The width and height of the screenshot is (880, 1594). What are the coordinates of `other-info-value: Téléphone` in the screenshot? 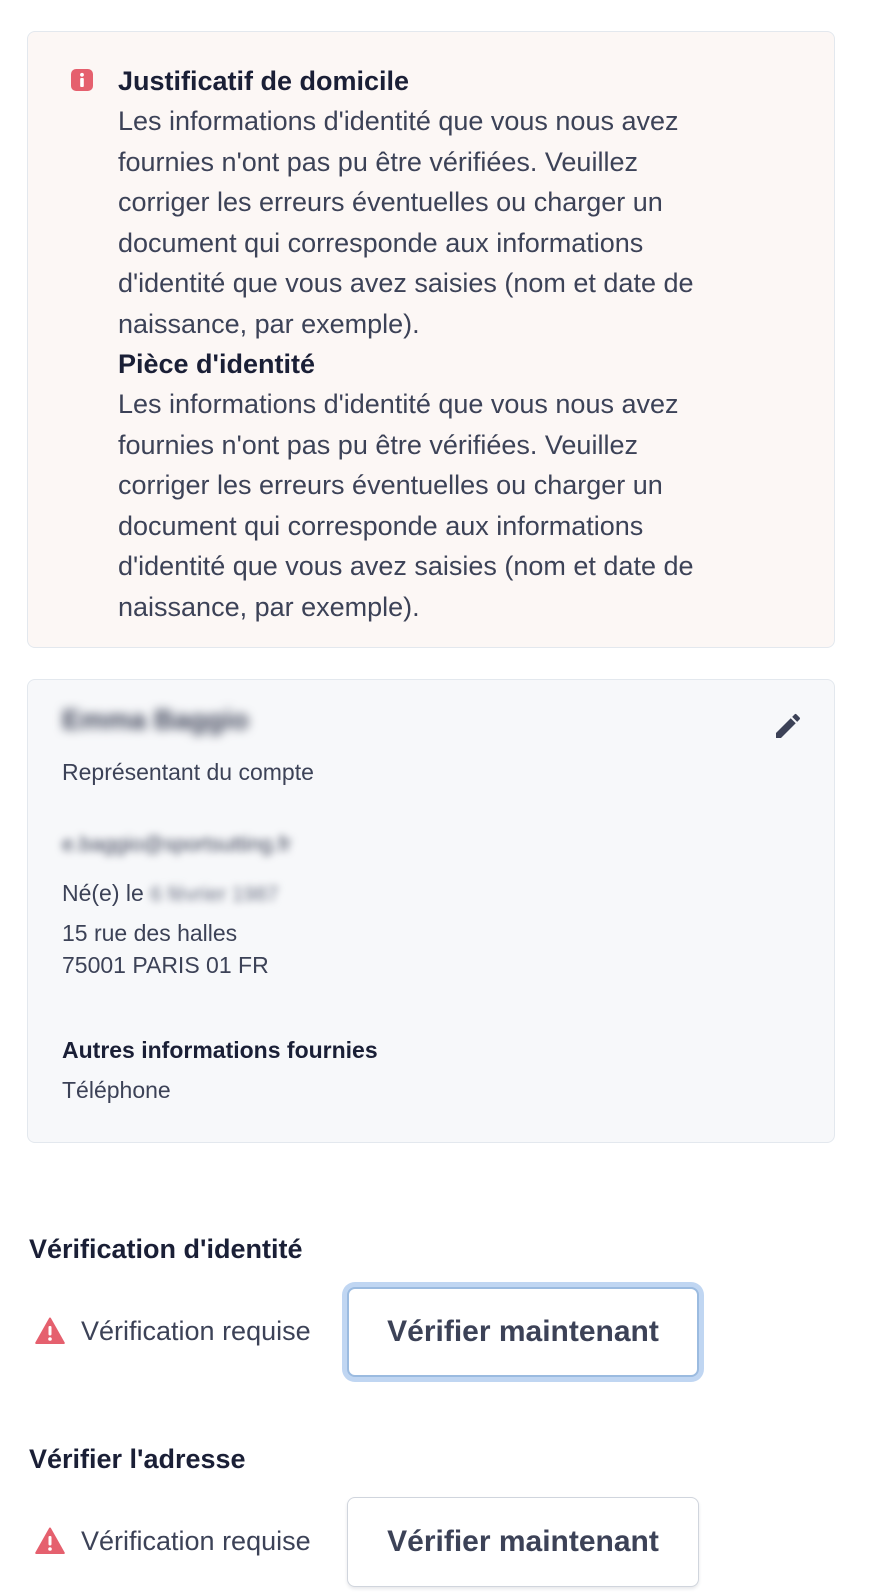 It's located at (116, 1090).